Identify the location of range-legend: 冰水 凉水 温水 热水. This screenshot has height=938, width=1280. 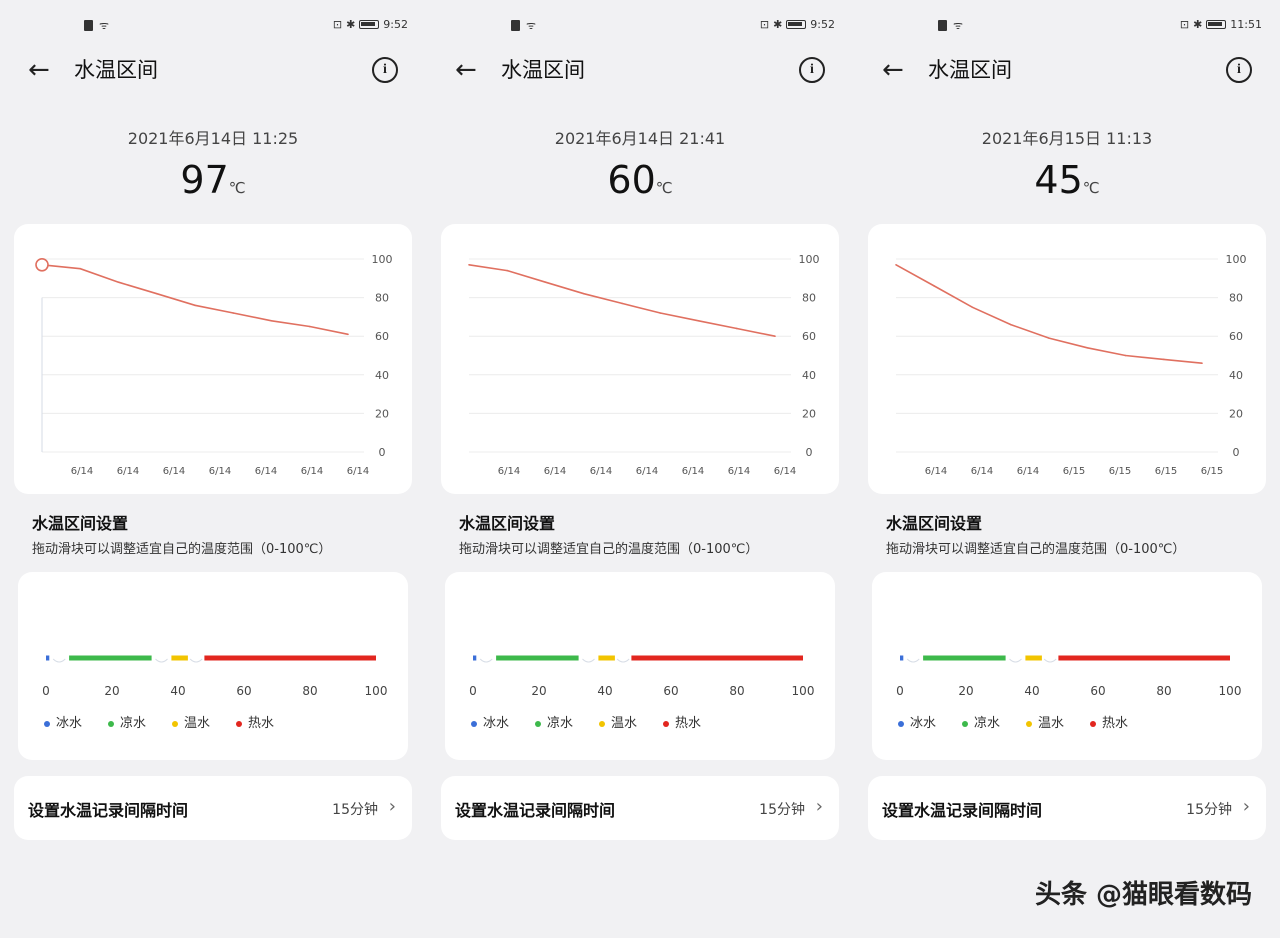
(586, 721).